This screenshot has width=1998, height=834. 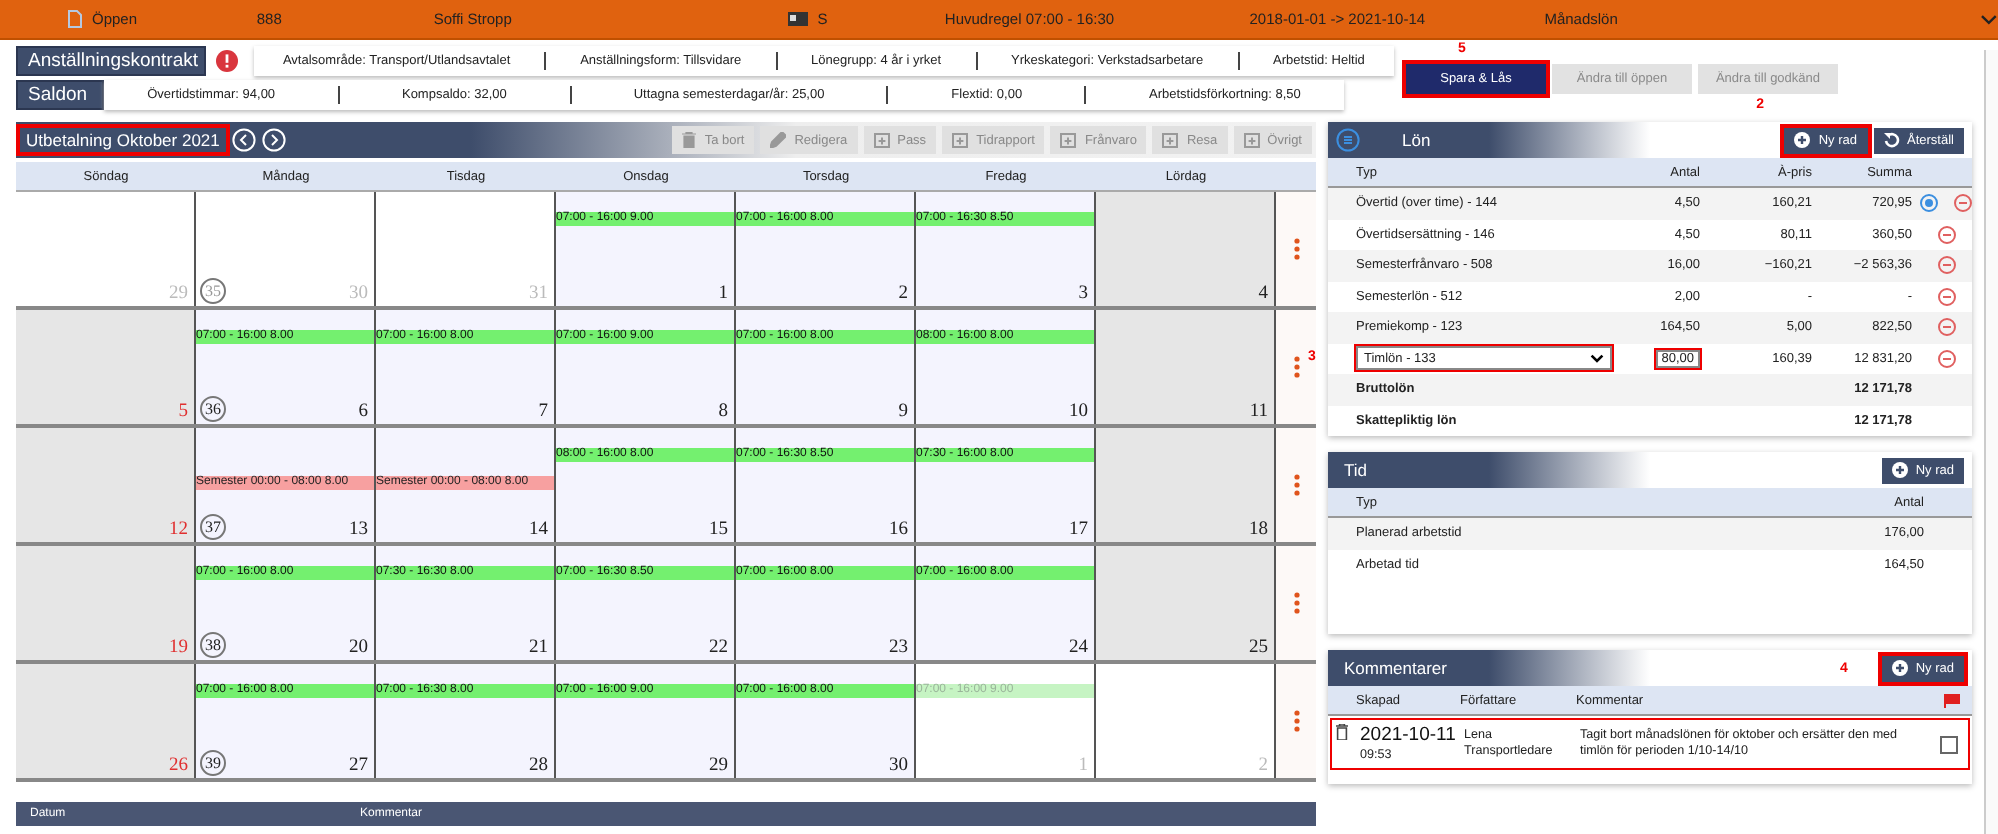 What do you see at coordinates (1078, 412) in the screenshot?
I see `day-number: 10` at bounding box center [1078, 412].